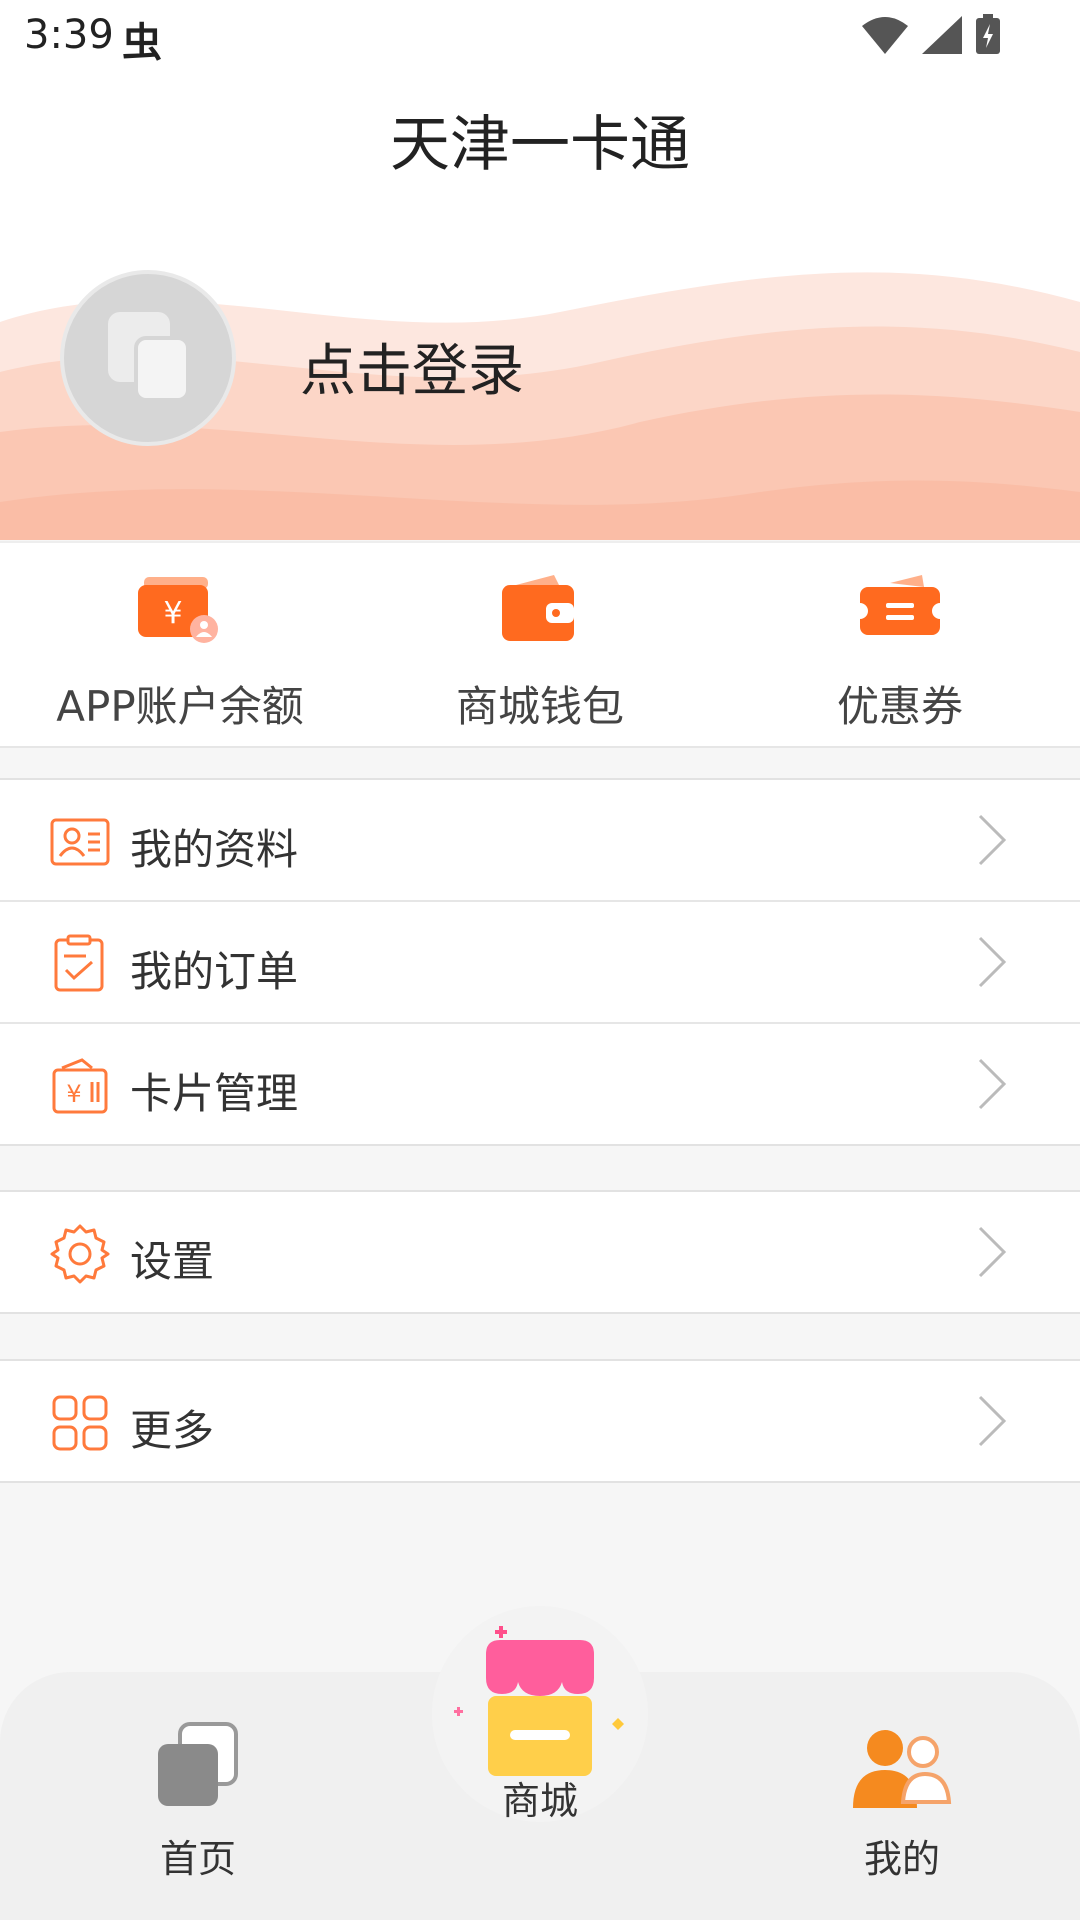 This screenshot has height=1920, width=1080. I want to click on gear-icon, so click(80, 1254).